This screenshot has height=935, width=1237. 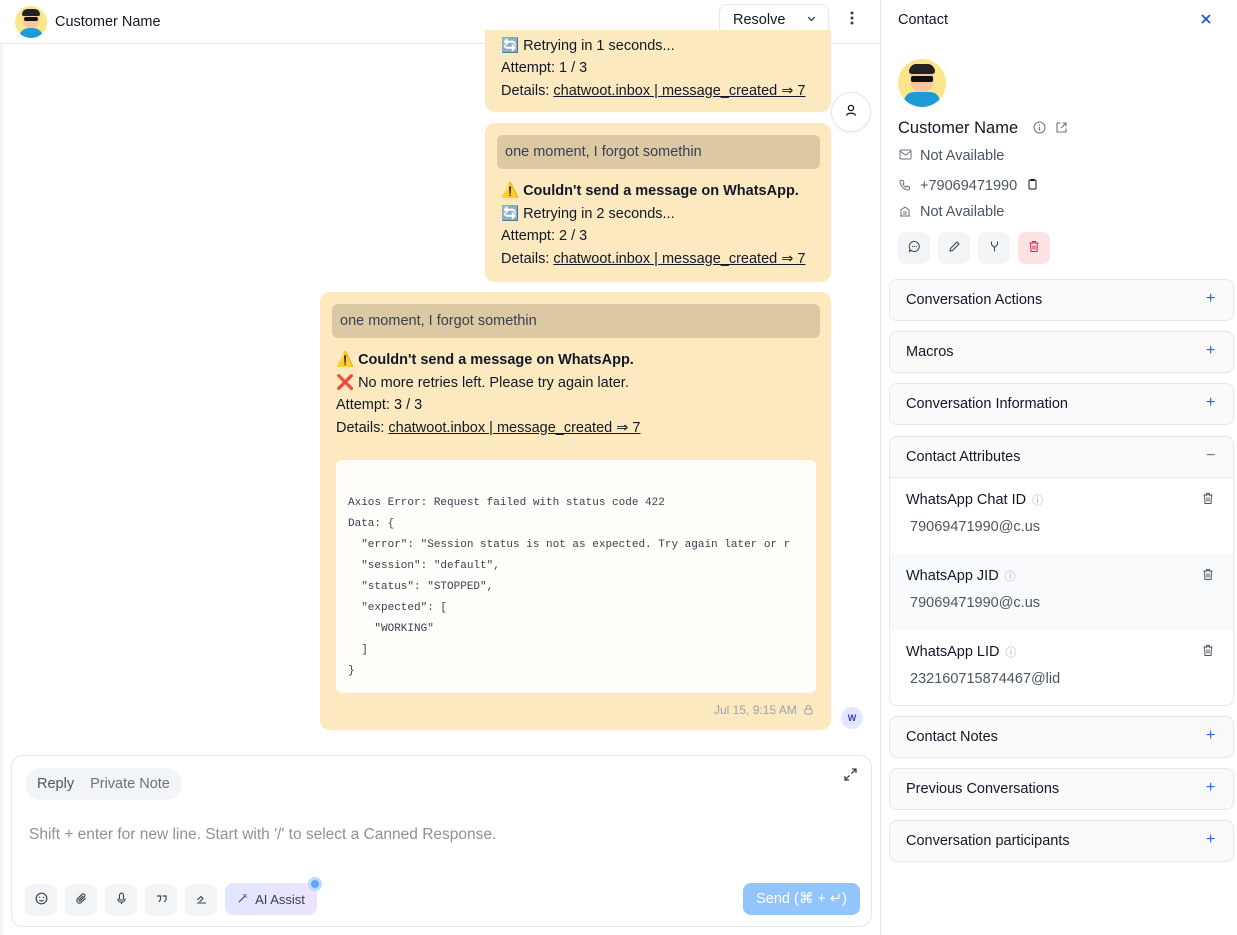 I want to click on attribute-key: WhatsApp JID ⓘ, so click(x=961, y=576).